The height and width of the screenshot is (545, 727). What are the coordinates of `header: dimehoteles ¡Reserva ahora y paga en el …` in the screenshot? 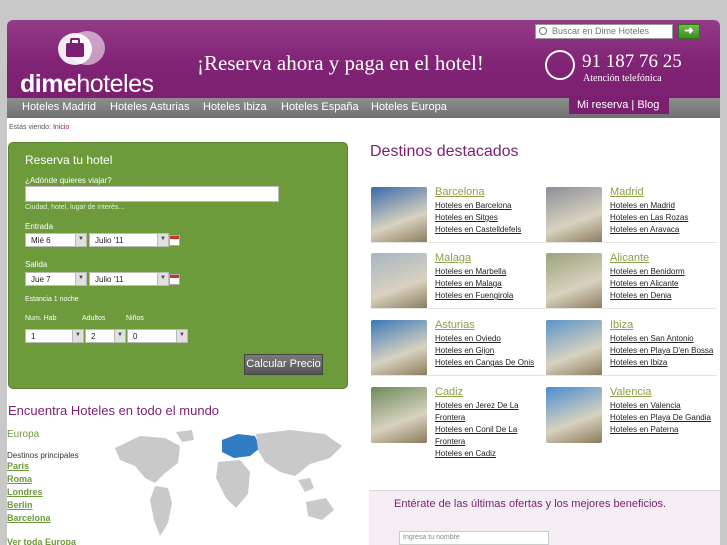 It's located at (363, 59).